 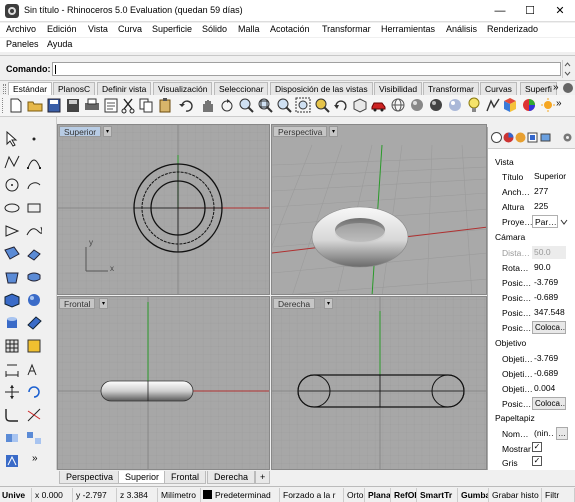 What do you see at coordinates (12, 208) in the screenshot?
I see `ellipse-icon` at bounding box center [12, 208].